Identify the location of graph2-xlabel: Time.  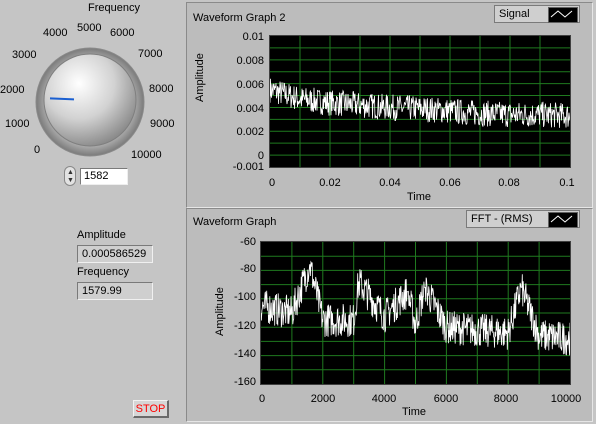
(414, 412).